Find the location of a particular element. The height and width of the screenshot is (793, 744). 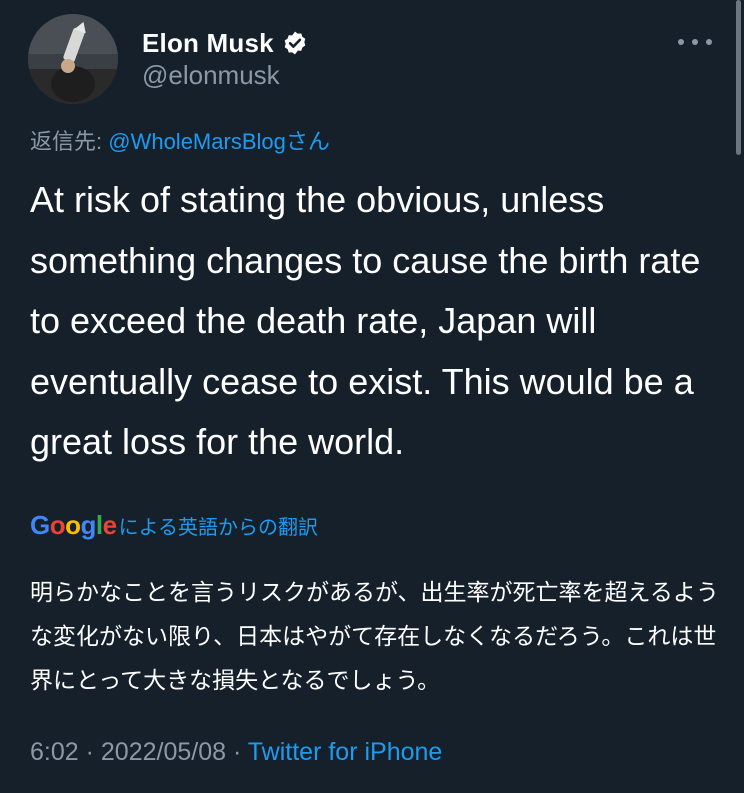

reply-mention-link: @WholeMarsBlogさん is located at coordinates (219, 141).